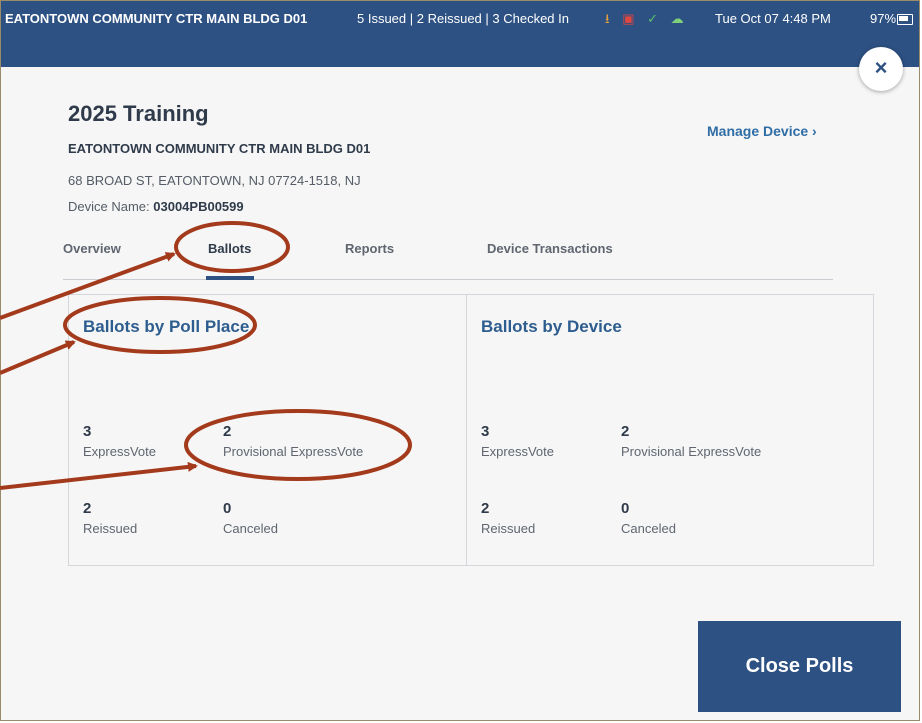  I want to click on status-icons: ⭳ ▣ ✓ ☁, so click(649, 21).